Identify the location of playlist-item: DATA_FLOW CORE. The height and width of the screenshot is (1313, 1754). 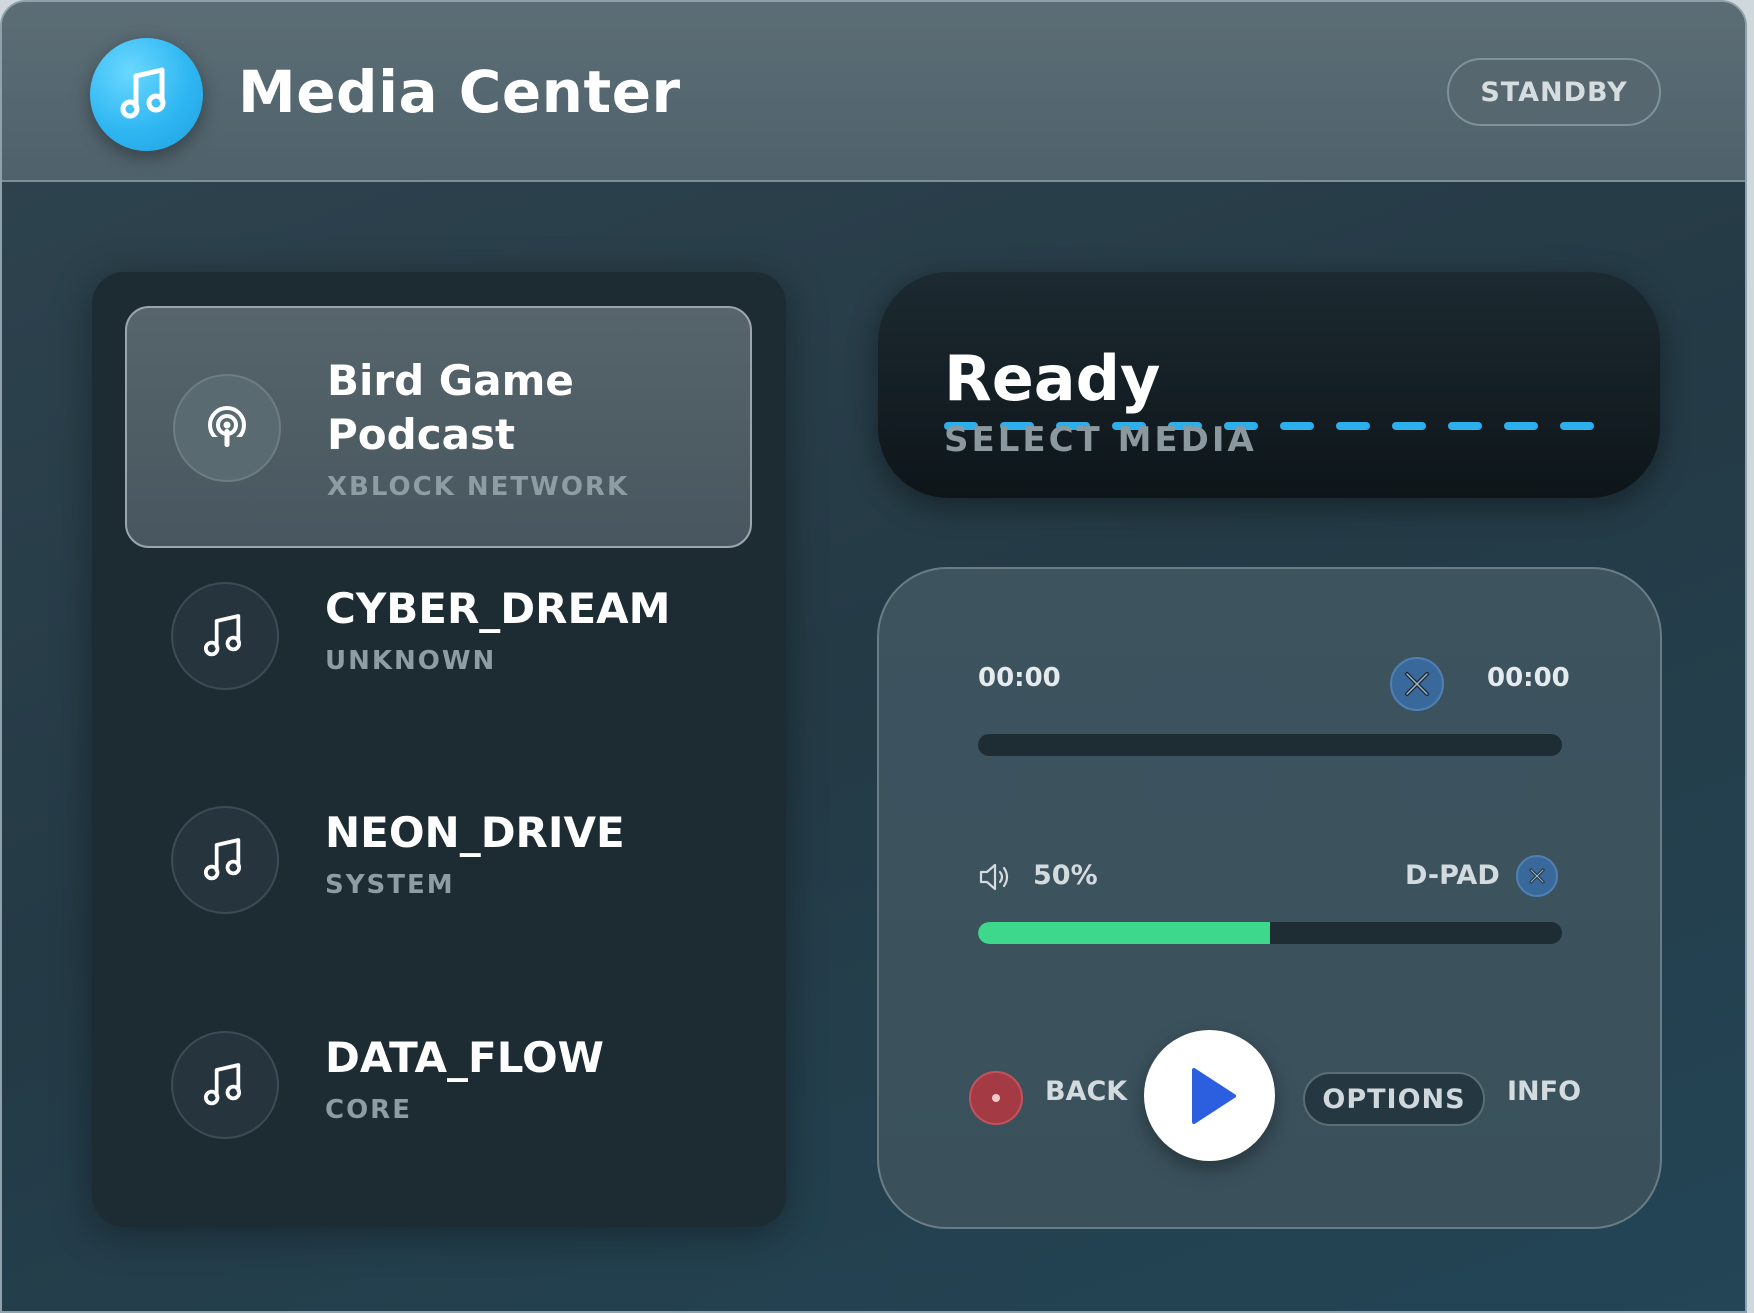
(438, 1152).